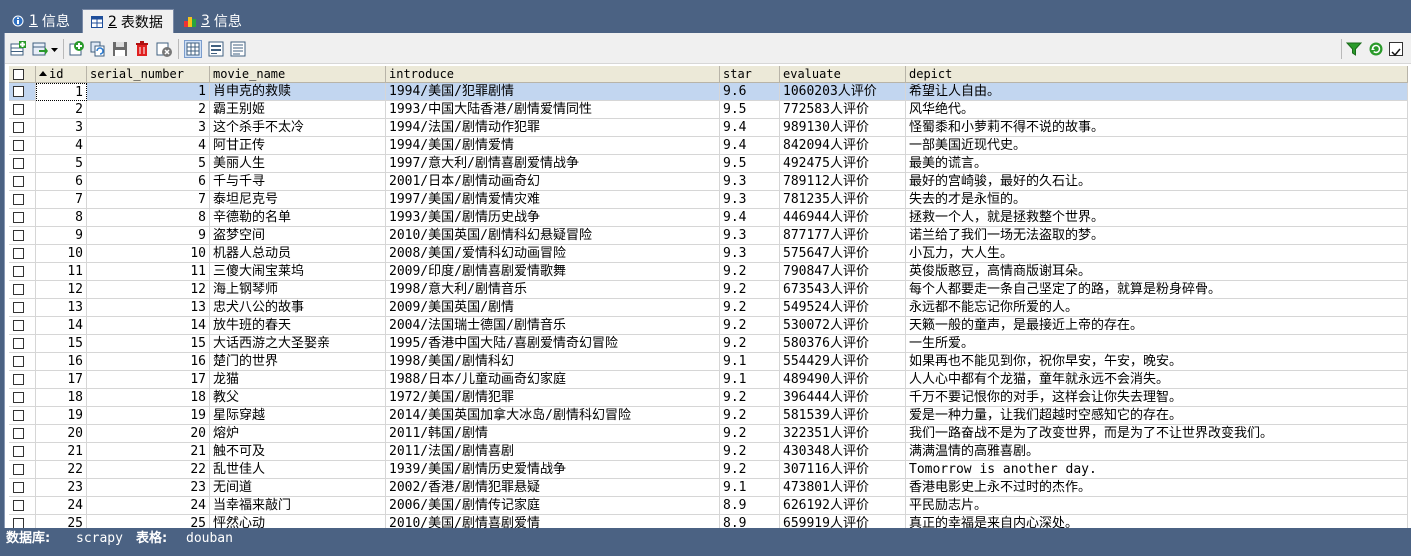 This screenshot has height=556, width=1411. Describe the element at coordinates (1157, 200) in the screenshot. I see `cell-depict: 失去的才是永恒的。` at that location.